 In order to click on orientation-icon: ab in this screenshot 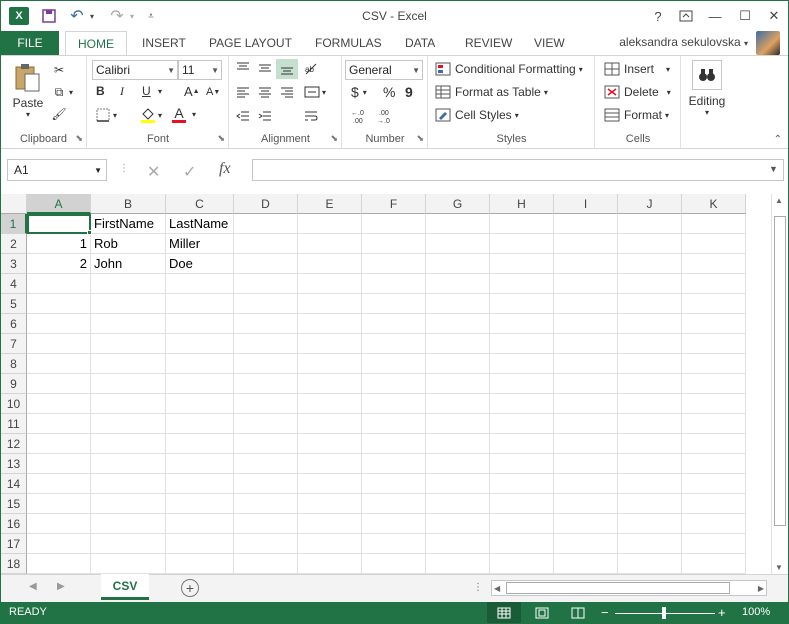, I will do `click(312, 69)`.